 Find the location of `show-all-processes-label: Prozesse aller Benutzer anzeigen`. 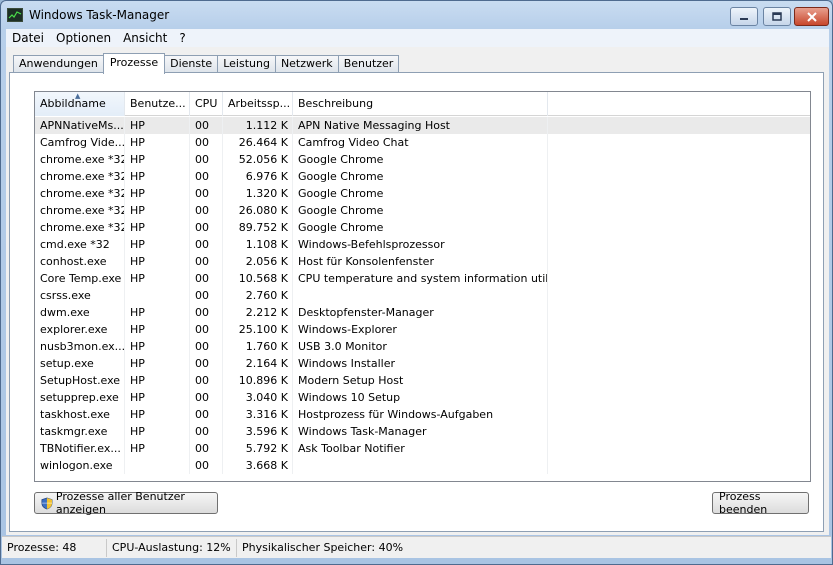

show-all-processes-label: Prozesse aller Benutzer anzeigen is located at coordinates (120, 503).